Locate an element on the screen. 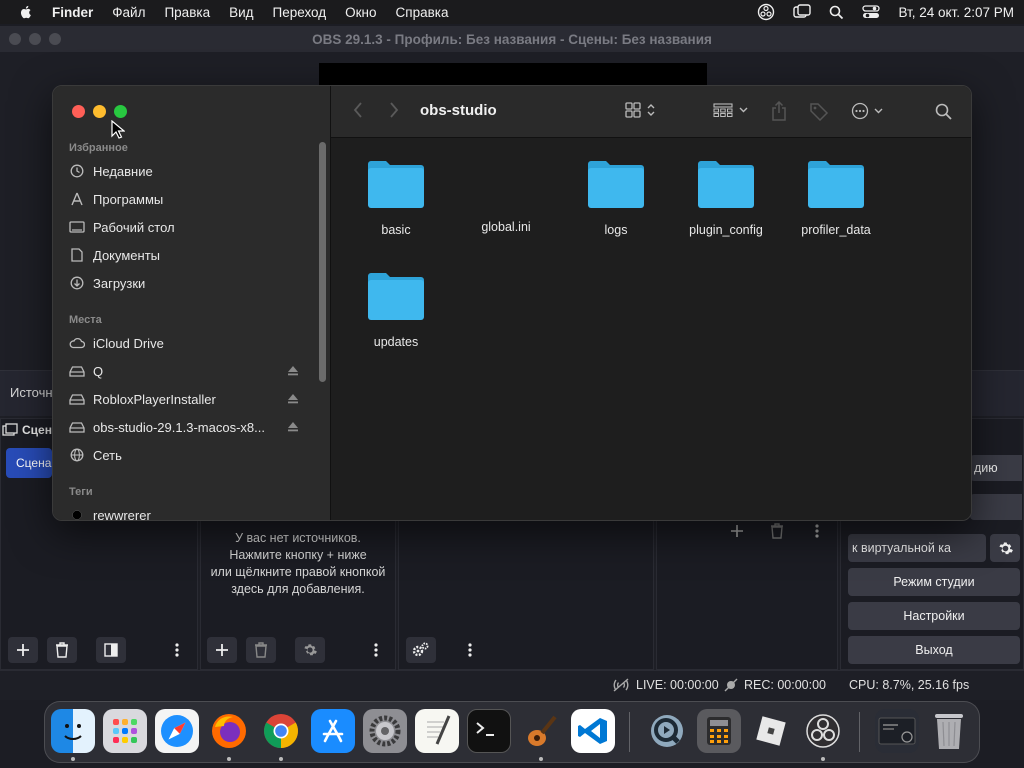  trash-icon is located at coordinates (261, 650).